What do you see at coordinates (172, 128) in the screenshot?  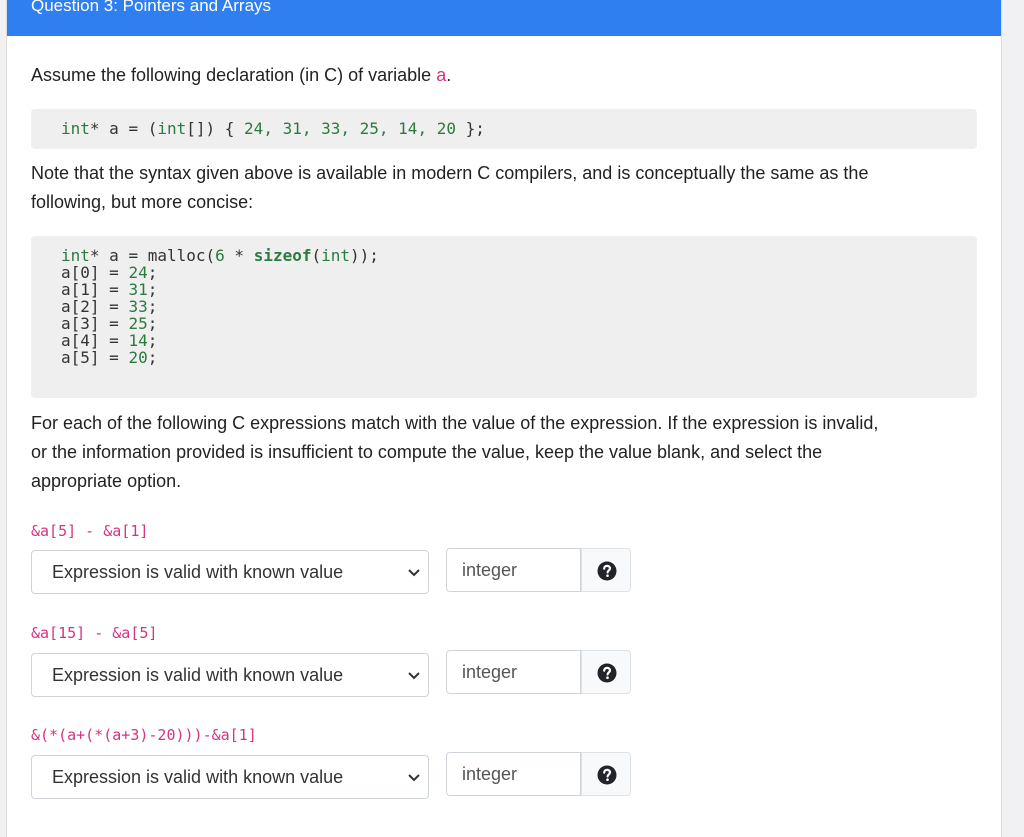 I see `code1-type2: int` at bounding box center [172, 128].